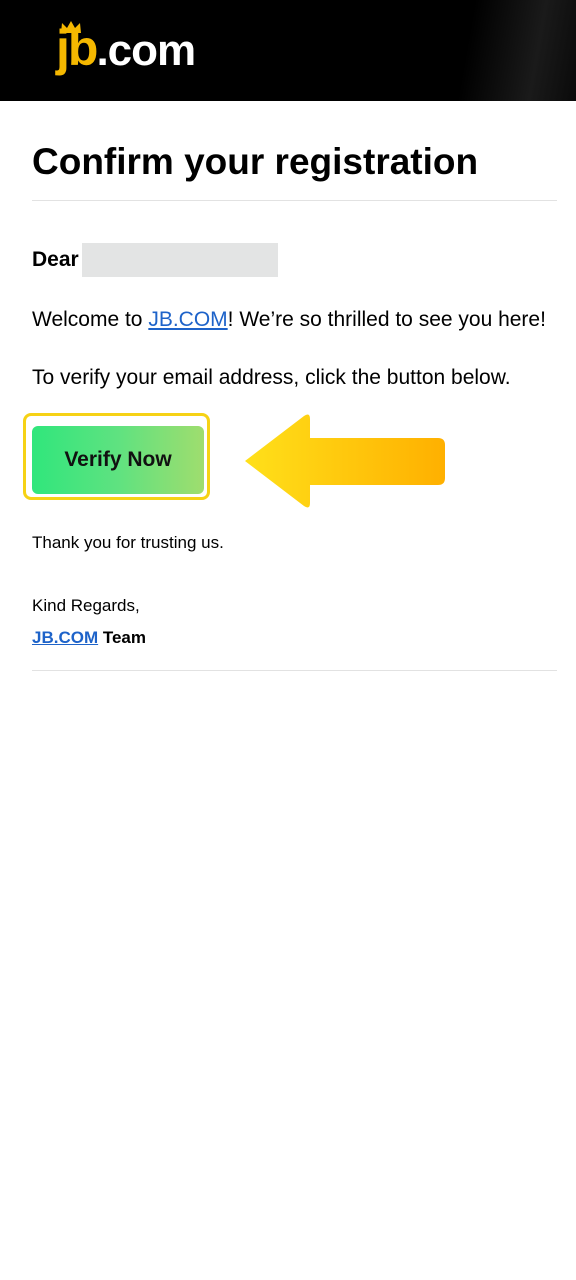  Describe the element at coordinates (90, 319) in the screenshot. I see `welcome-prefix: Welcome to` at that location.